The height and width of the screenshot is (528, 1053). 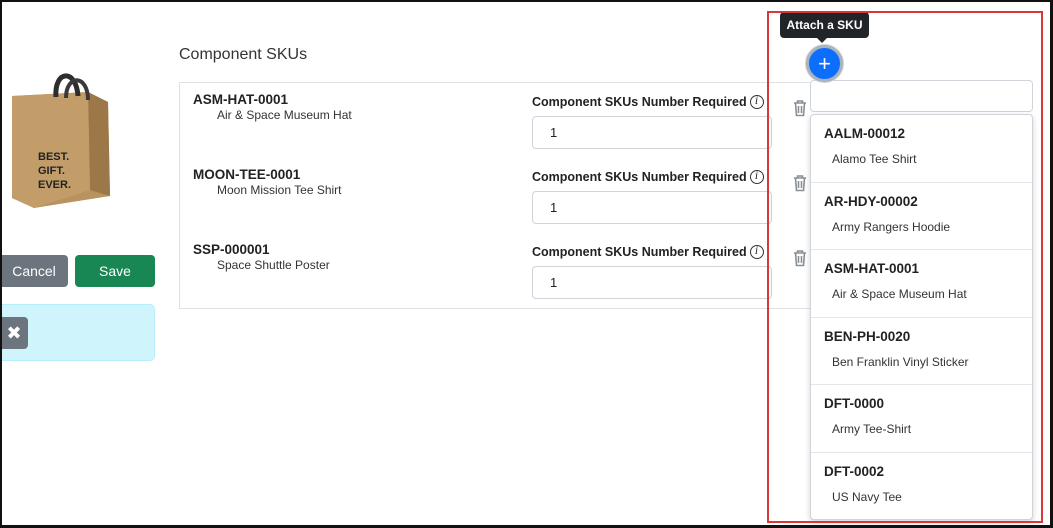 What do you see at coordinates (854, 403) in the screenshot?
I see `option-code: DFT-0000` at bounding box center [854, 403].